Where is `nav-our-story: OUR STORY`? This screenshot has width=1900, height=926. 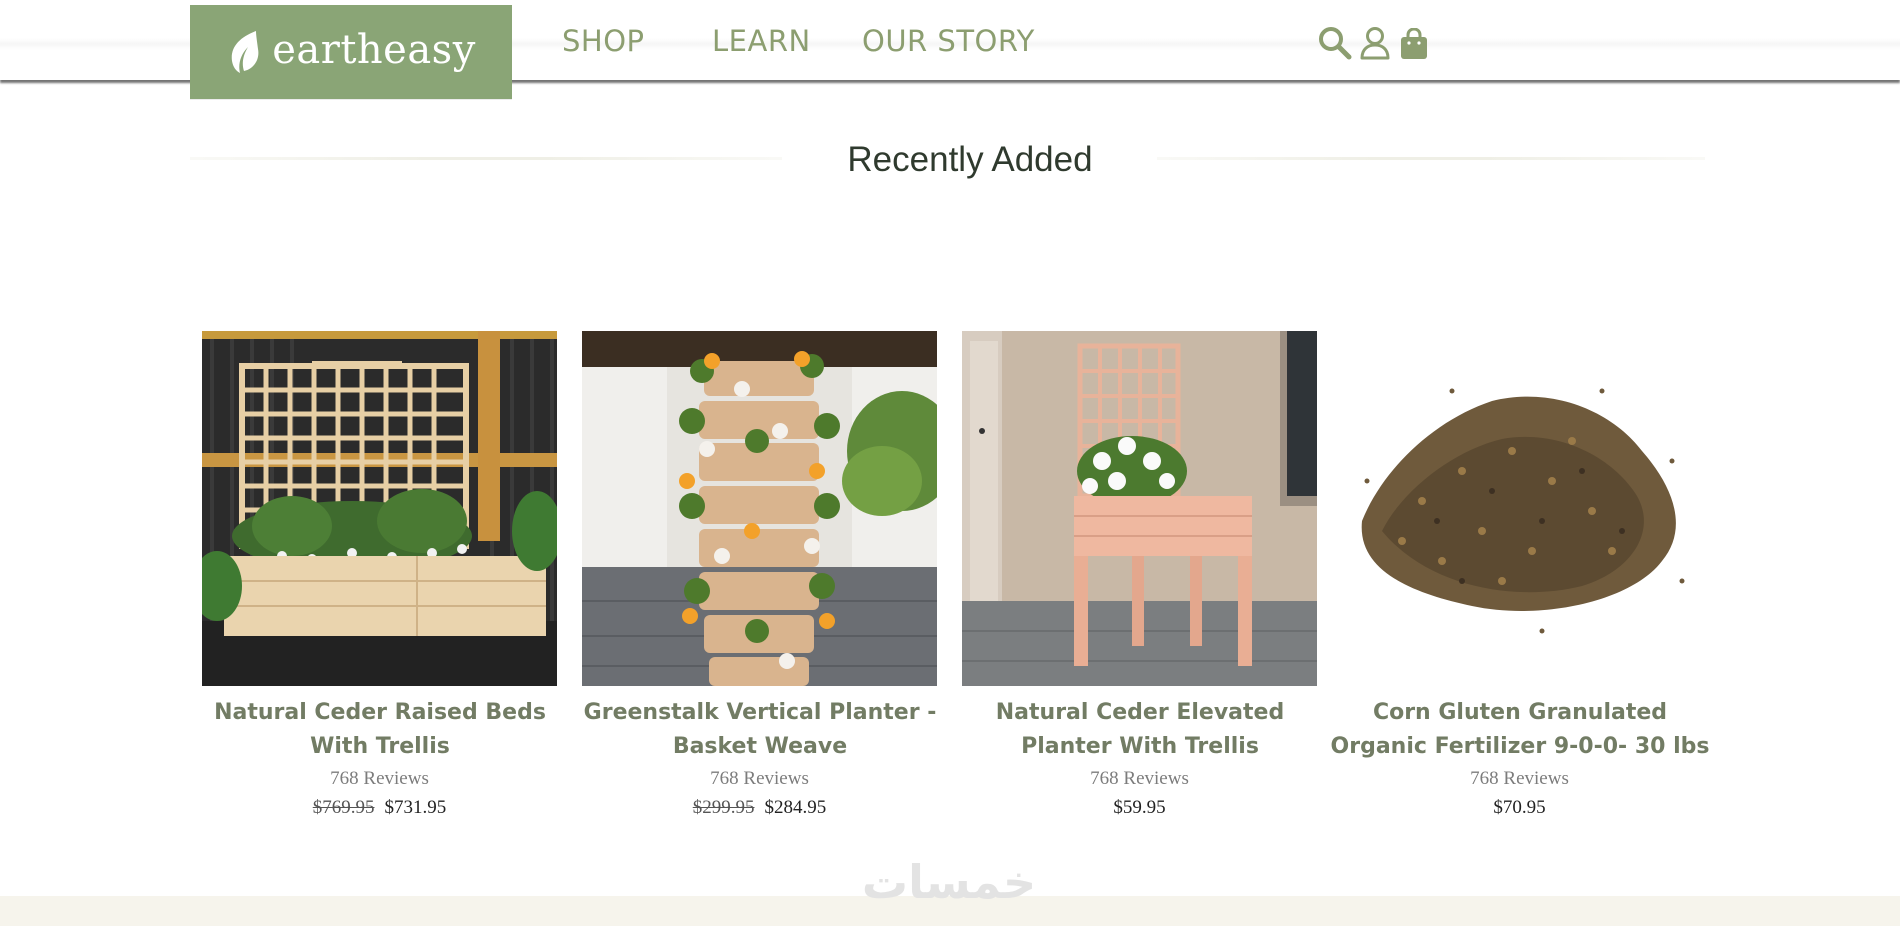 nav-our-story: OUR STORY is located at coordinates (948, 41).